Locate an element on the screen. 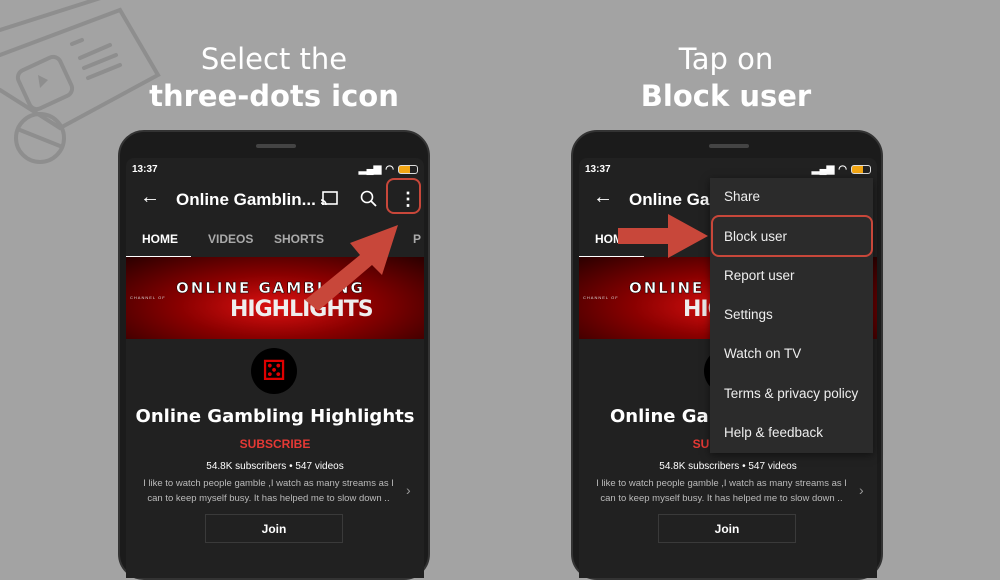 Image resolution: width=1000 pixels, height=580 pixels. instruction-emphasis: Block user is located at coordinates (726, 96).